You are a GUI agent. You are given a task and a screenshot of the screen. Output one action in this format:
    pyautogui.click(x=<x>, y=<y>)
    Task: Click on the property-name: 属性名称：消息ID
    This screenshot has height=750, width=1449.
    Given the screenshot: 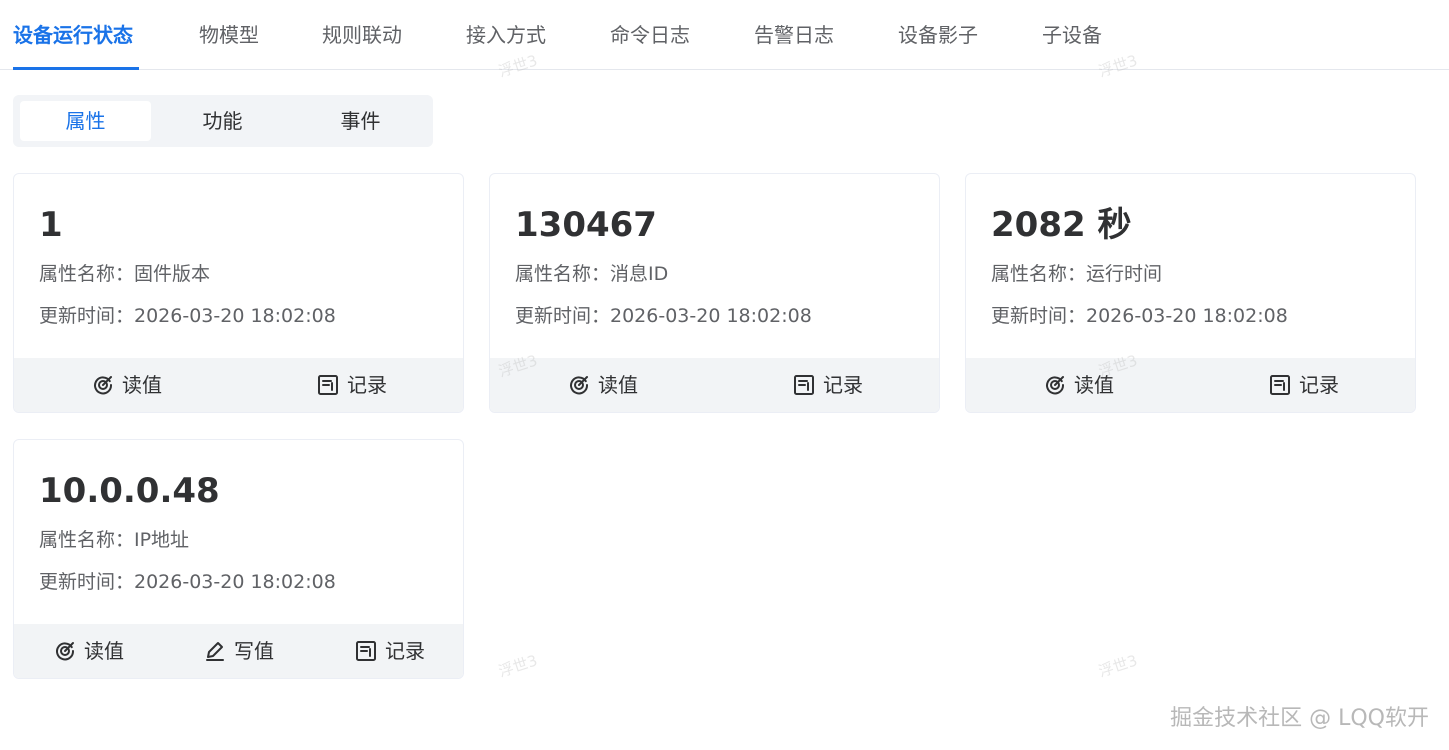 What is the action you would take?
    pyautogui.click(x=592, y=274)
    